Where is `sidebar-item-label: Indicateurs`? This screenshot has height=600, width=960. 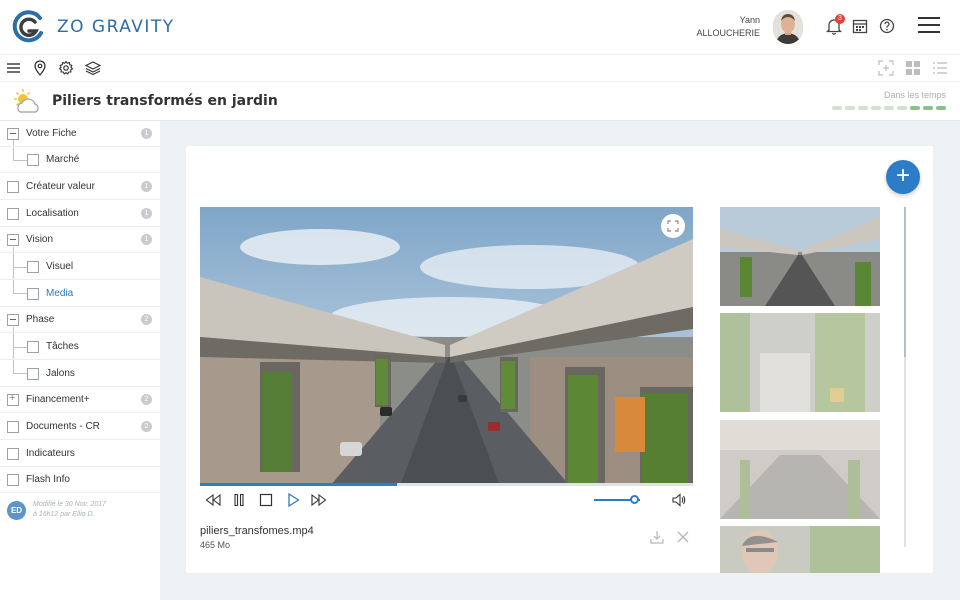
sidebar-item-label: Indicateurs is located at coordinates (50, 453).